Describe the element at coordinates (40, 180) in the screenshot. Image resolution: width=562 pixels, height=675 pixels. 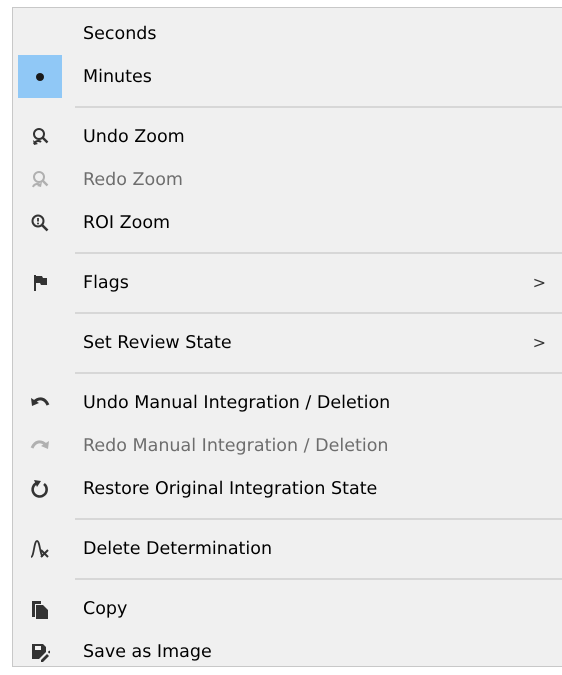
I see `zoom-redo-icon` at that location.